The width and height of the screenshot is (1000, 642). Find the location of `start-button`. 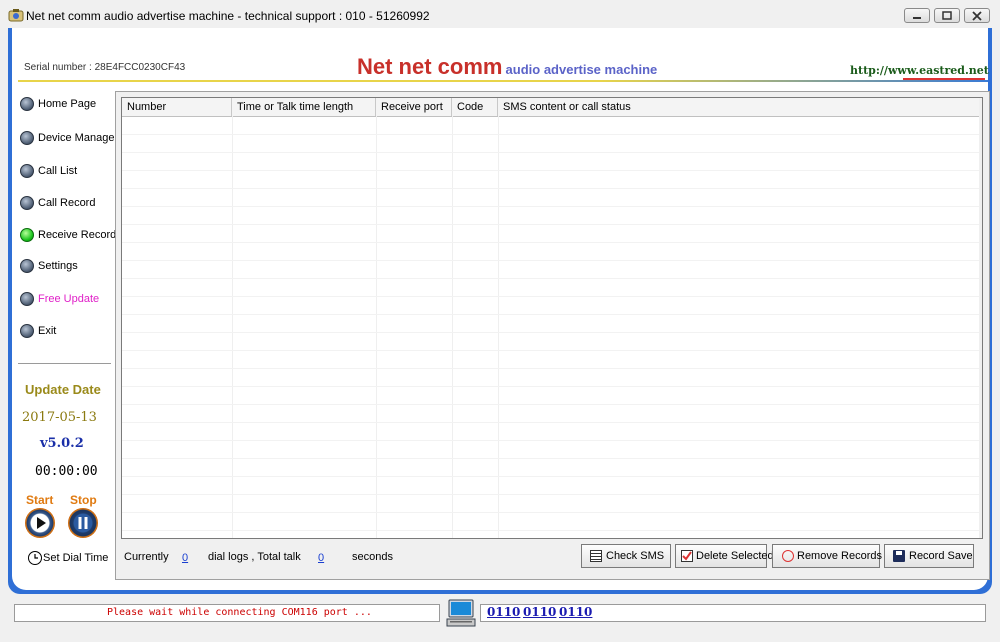

start-button is located at coordinates (40, 523).